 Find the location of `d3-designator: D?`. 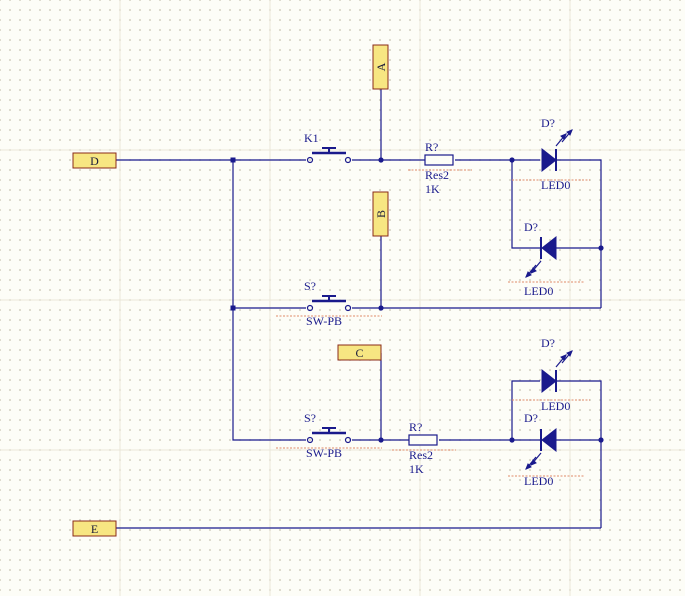

d3-designator: D? is located at coordinates (548, 343).